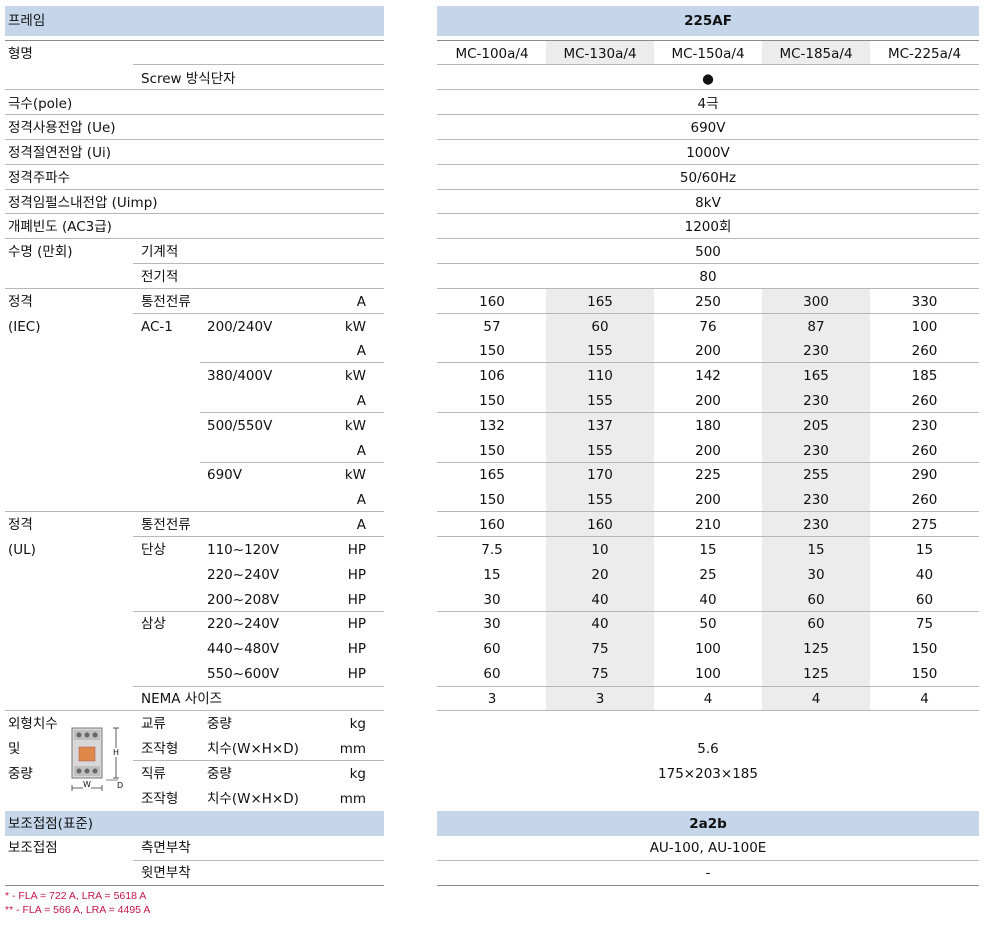 The height and width of the screenshot is (927, 988). What do you see at coordinates (708, 252) in the screenshot?
I see `life-mech-value: 500` at bounding box center [708, 252].